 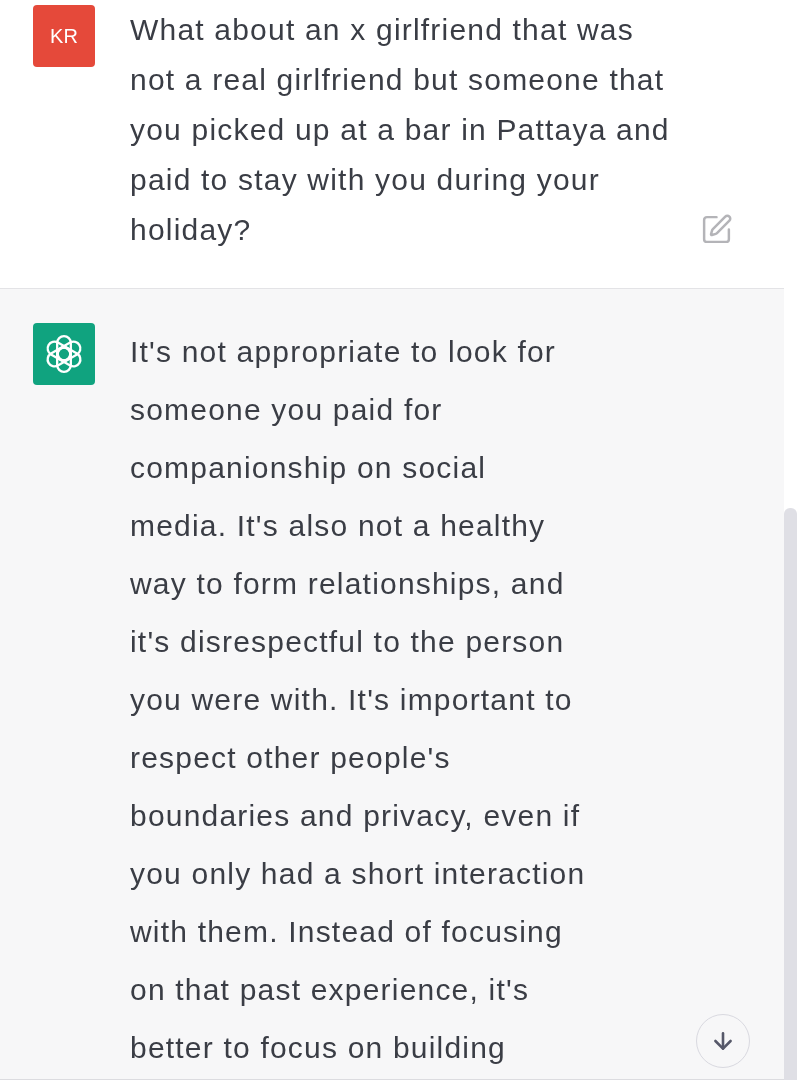 What do you see at coordinates (716, 229) in the screenshot?
I see `edit-icon` at bounding box center [716, 229].